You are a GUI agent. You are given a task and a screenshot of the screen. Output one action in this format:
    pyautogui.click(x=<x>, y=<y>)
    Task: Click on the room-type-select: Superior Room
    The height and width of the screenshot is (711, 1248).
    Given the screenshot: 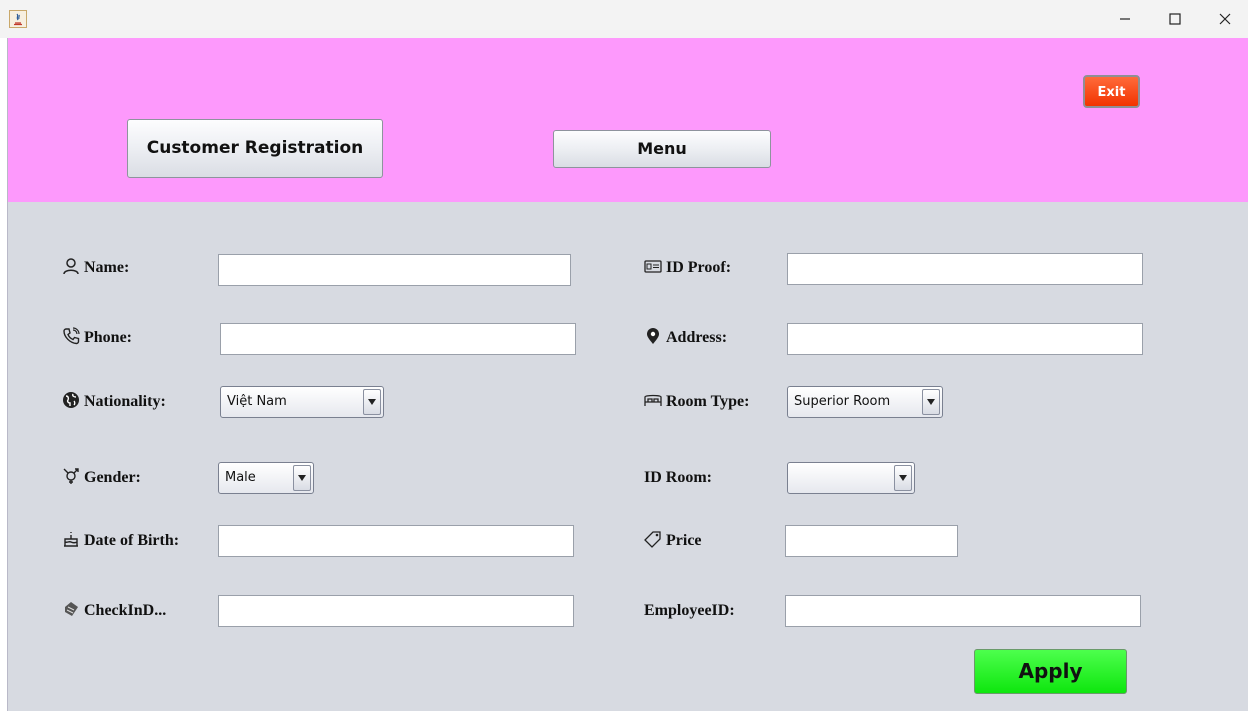 What is the action you would take?
    pyautogui.click(x=865, y=402)
    